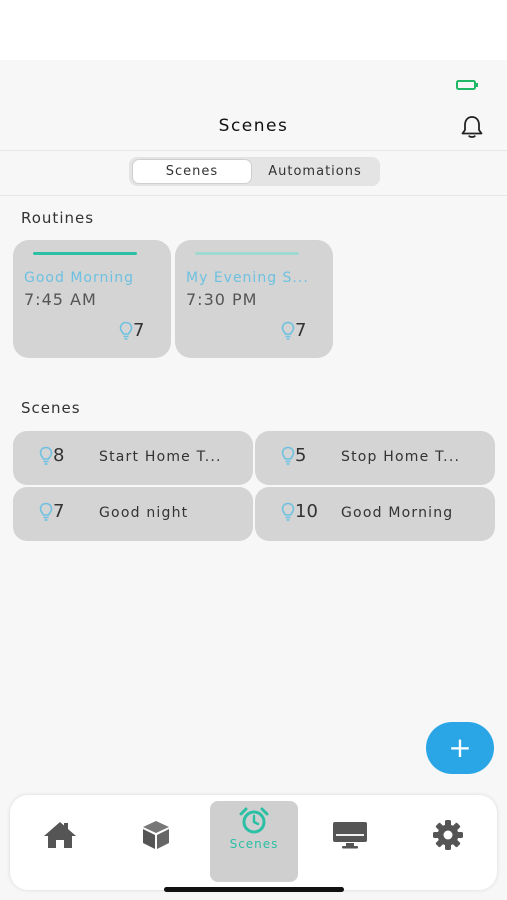 The image size is (507, 900). Describe the element at coordinates (472, 127) in the screenshot. I see `notification-bell-icon` at that location.